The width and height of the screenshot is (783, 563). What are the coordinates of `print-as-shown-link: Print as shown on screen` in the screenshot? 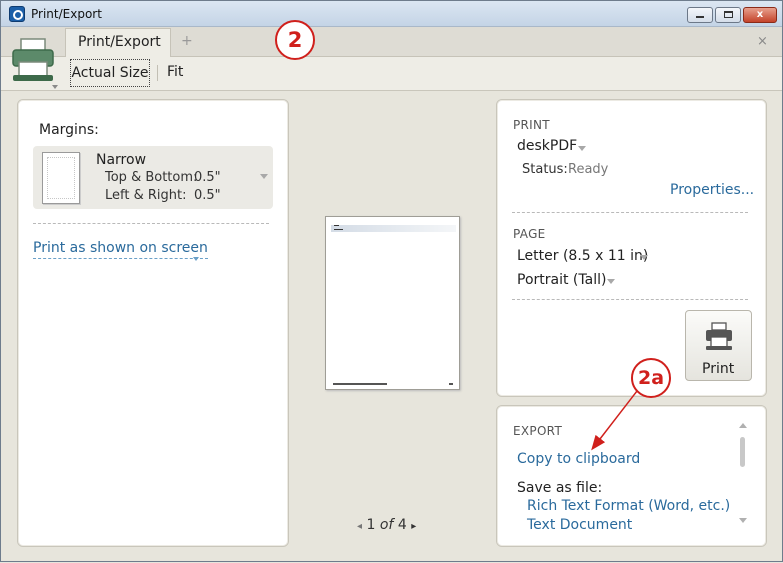 It's located at (120, 249).